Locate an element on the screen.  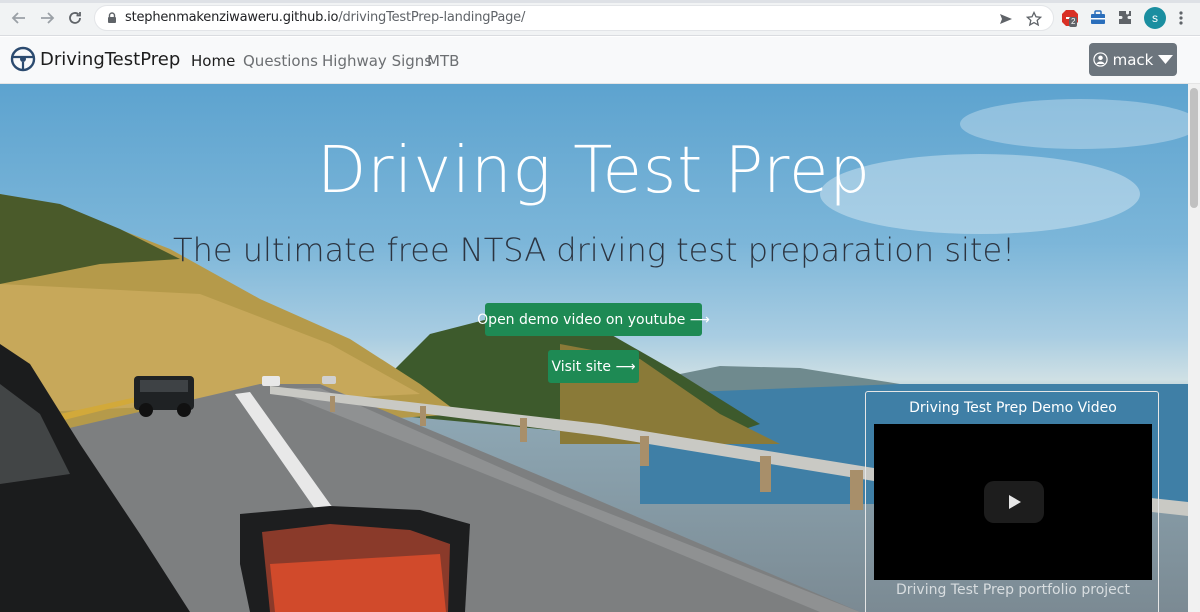
brand-link: DrivingTestPrep is located at coordinates (95, 59).